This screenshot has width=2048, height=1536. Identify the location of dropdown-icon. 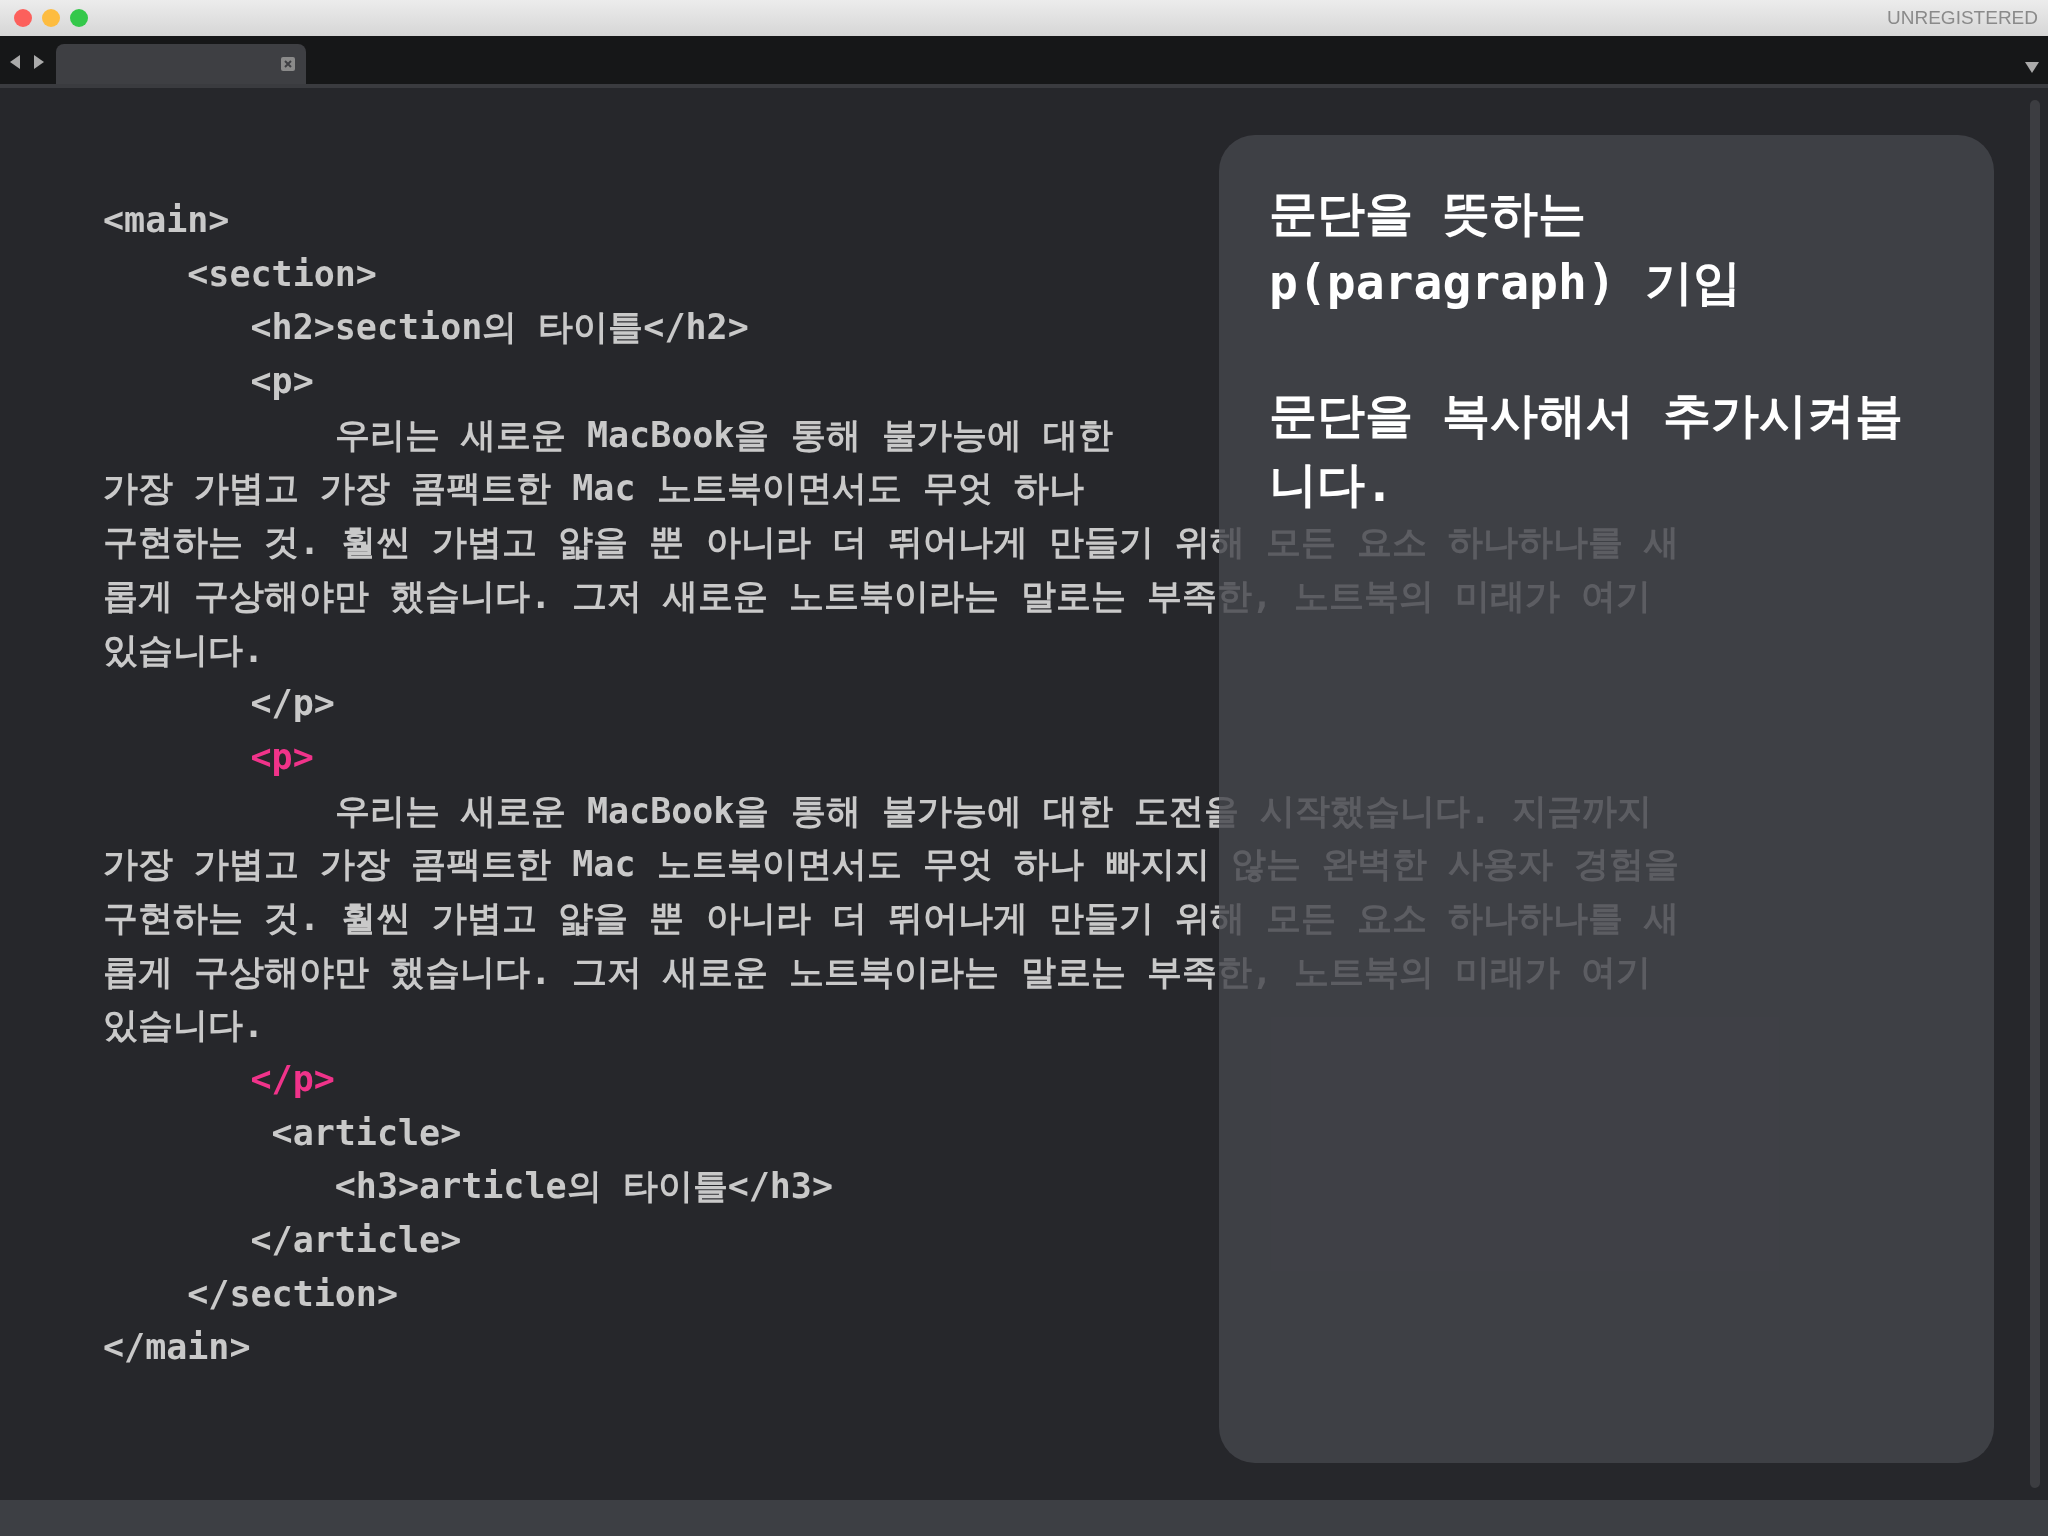
(2032, 67).